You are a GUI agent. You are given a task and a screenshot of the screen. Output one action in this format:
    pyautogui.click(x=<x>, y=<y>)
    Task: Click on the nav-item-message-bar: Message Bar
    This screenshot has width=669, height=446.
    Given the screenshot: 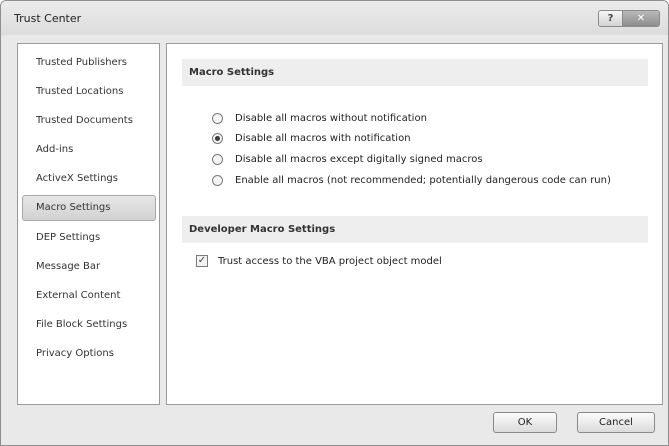 What is the action you would take?
    pyautogui.click(x=89, y=267)
    